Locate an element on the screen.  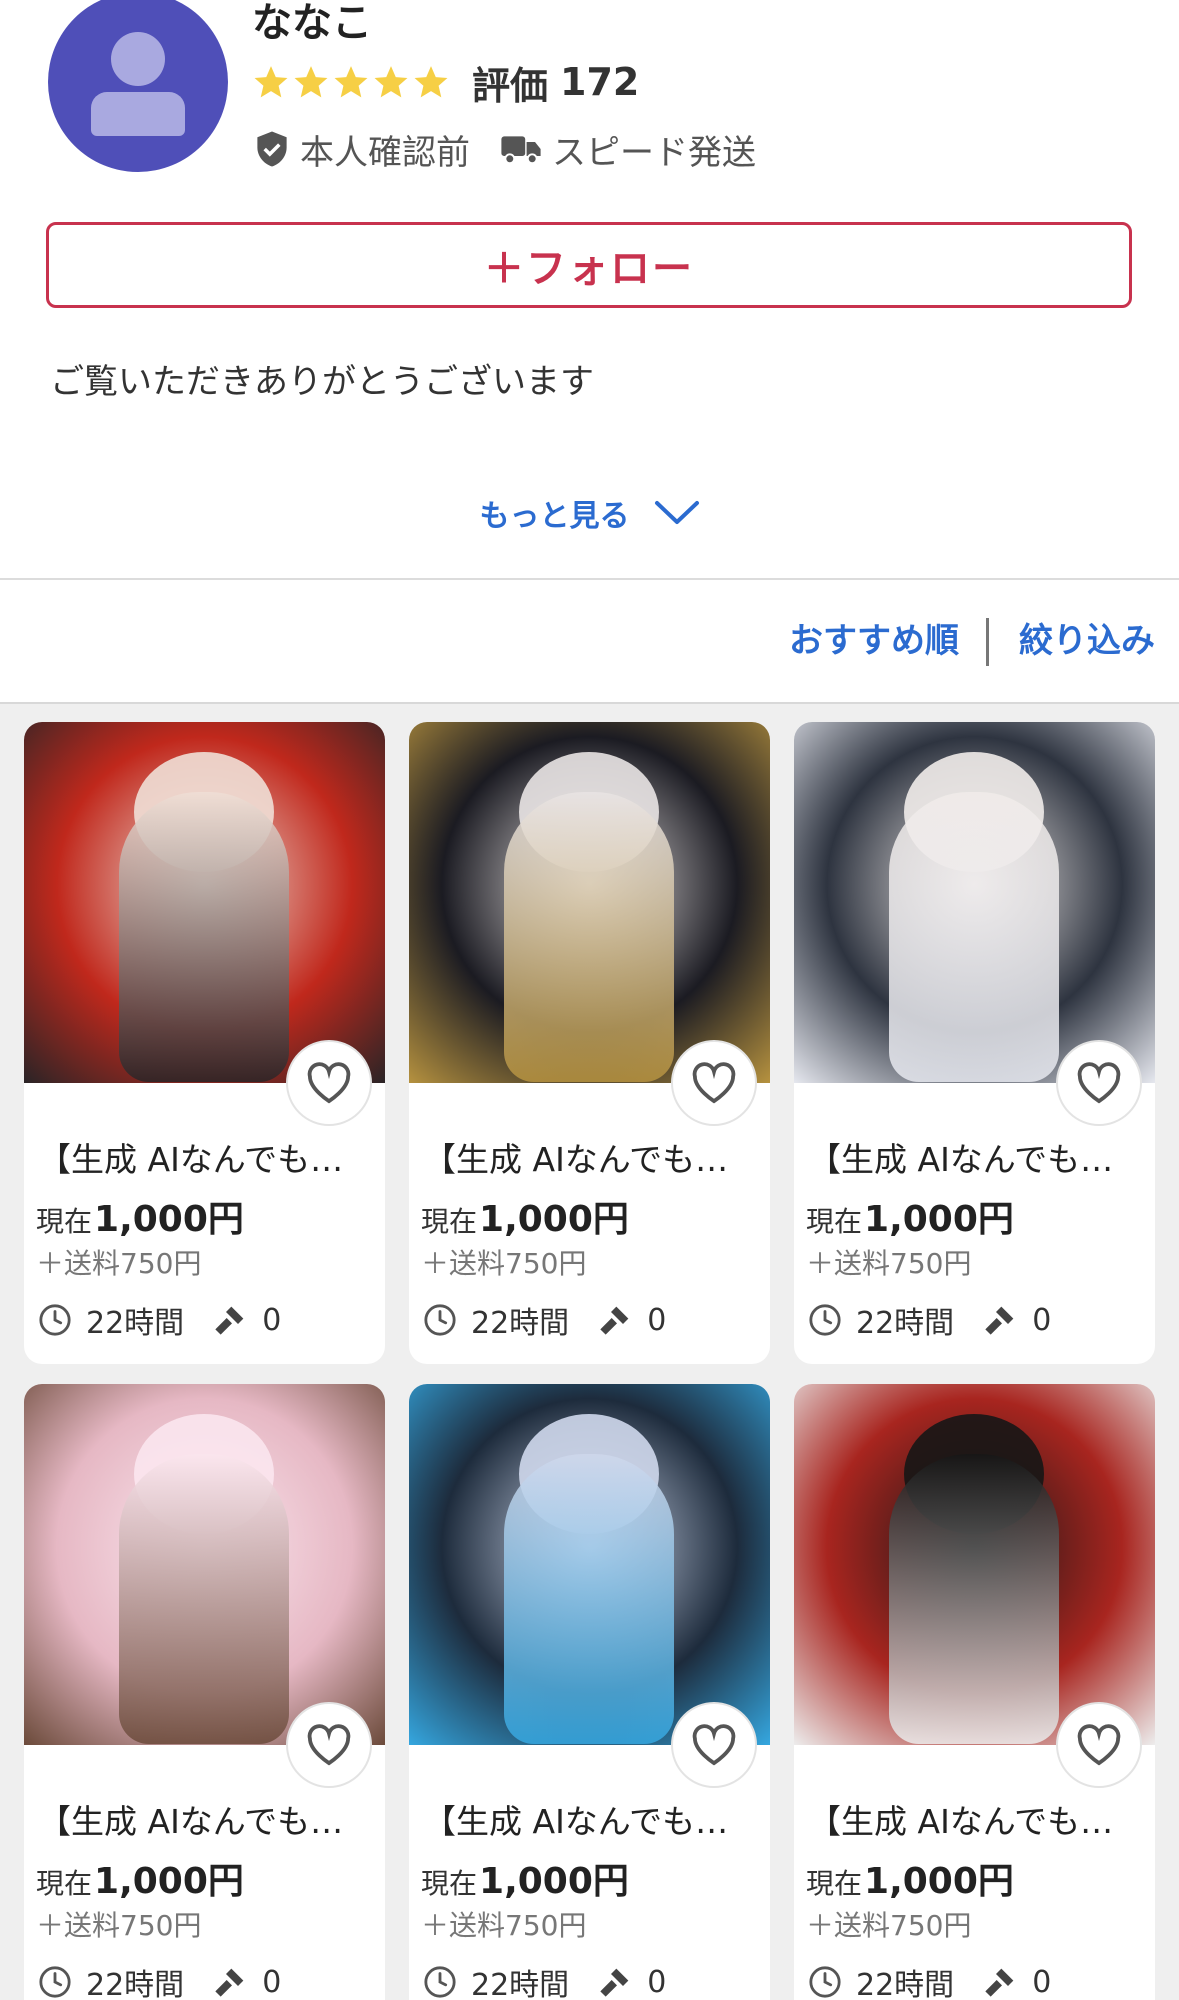
avatar-body-shape is located at coordinates (138, 114).